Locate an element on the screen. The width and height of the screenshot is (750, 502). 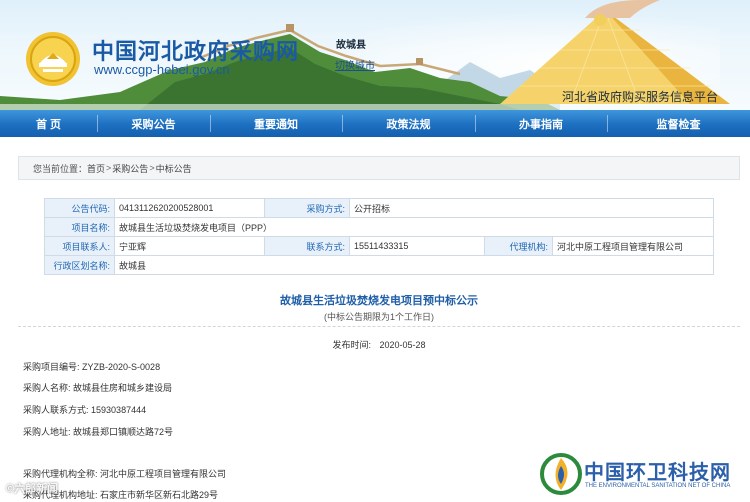
publish-time: 发布时间: 2020-05-28 is located at coordinates (379, 344).